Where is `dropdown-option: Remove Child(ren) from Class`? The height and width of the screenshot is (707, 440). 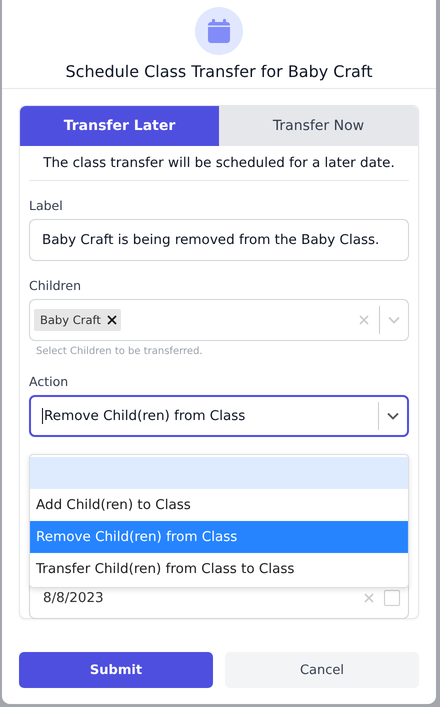 dropdown-option: Remove Child(ren) from Class is located at coordinates (219, 537).